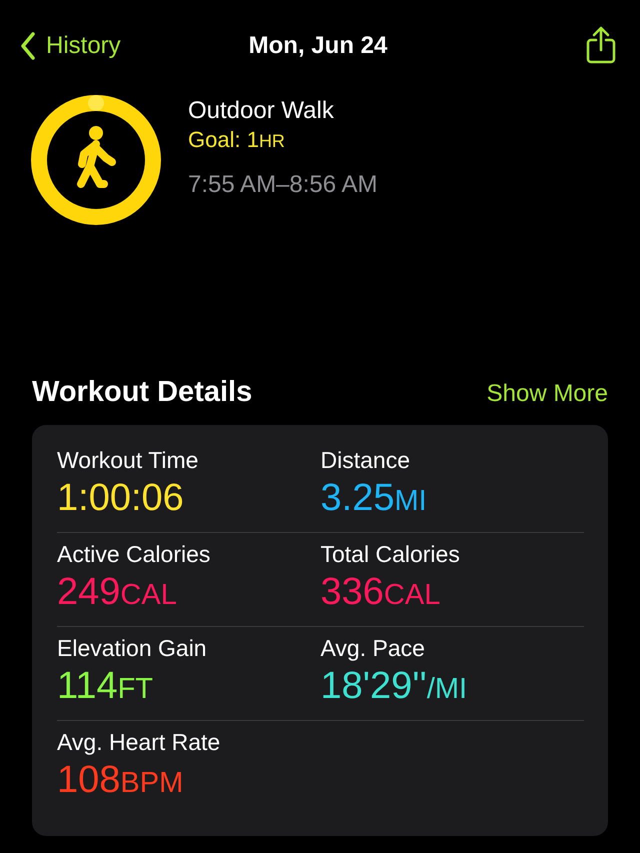 The height and width of the screenshot is (853, 640). Describe the element at coordinates (237, 140) in the screenshot. I see `workout-goal: Goal: 1HR` at that location.